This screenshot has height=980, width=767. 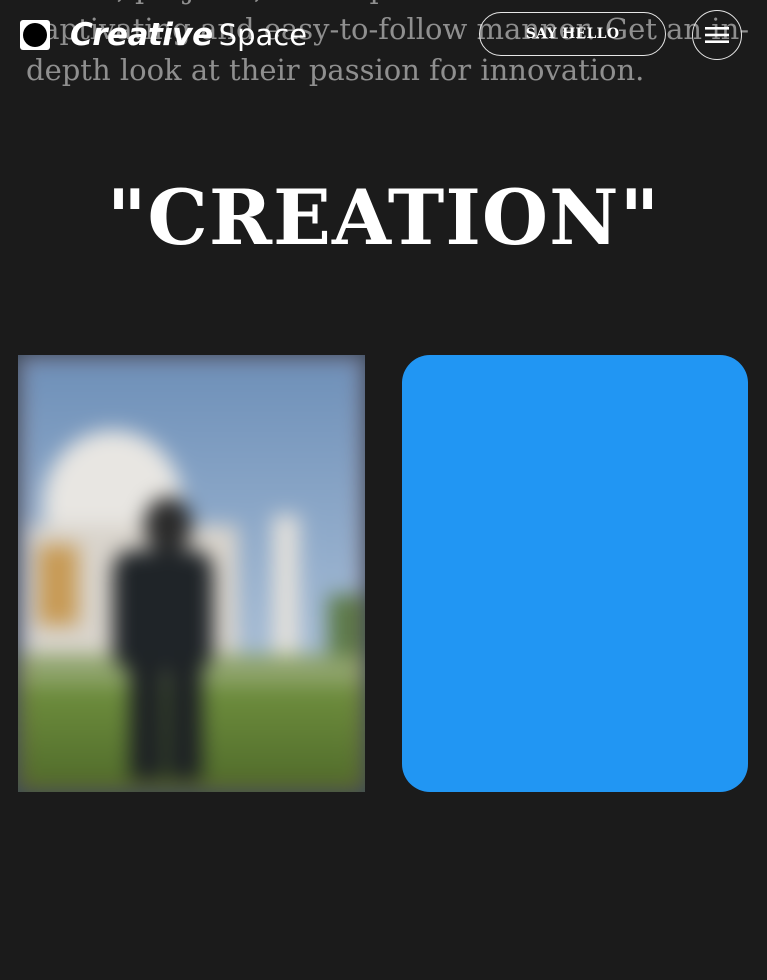 I want to click on hamburger-menu-icon, so click(x=717, y=35).